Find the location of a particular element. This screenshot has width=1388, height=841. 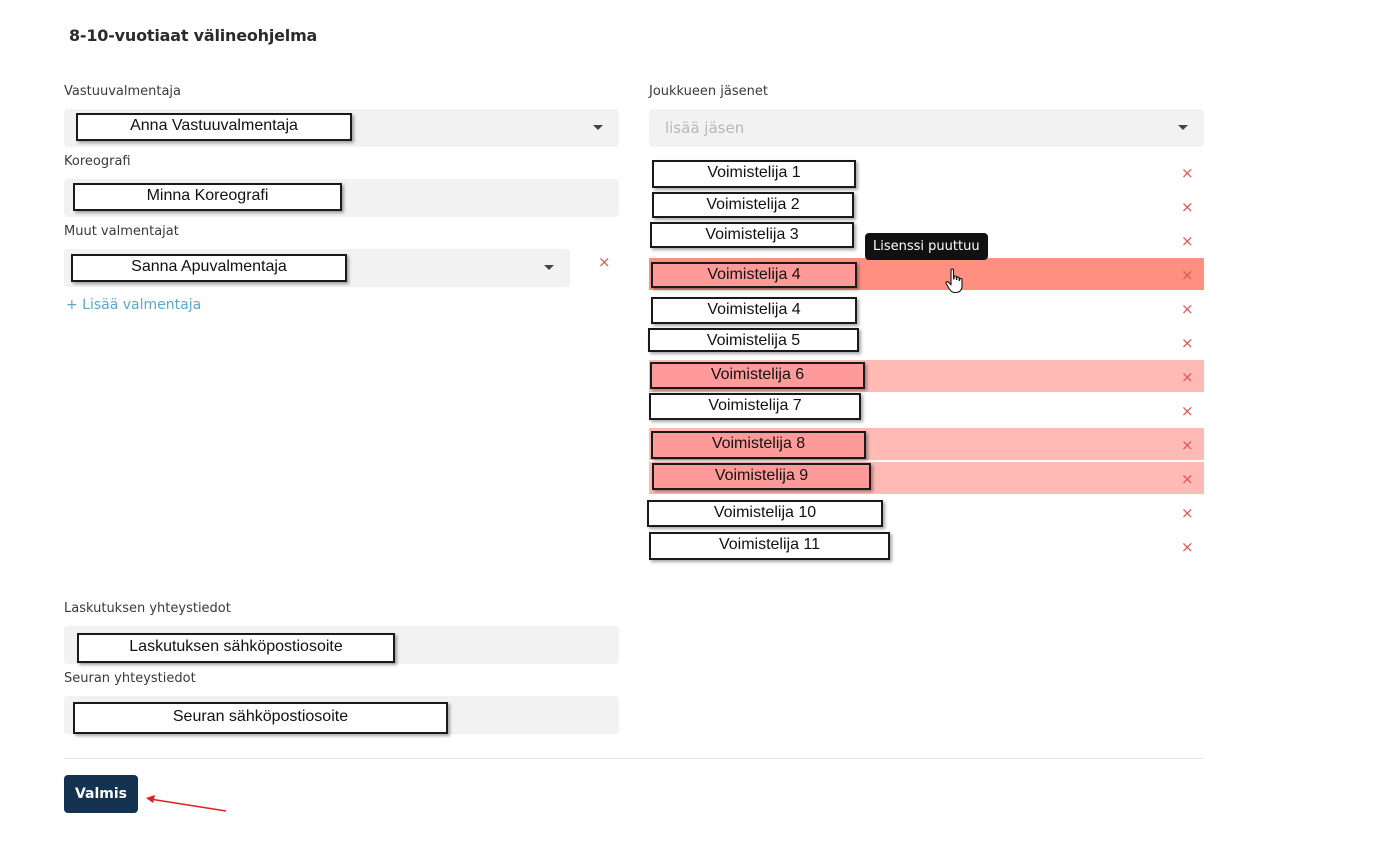

head-coach-value: Anna Vastuuvalmentaja is located at coordinates (214, 127).